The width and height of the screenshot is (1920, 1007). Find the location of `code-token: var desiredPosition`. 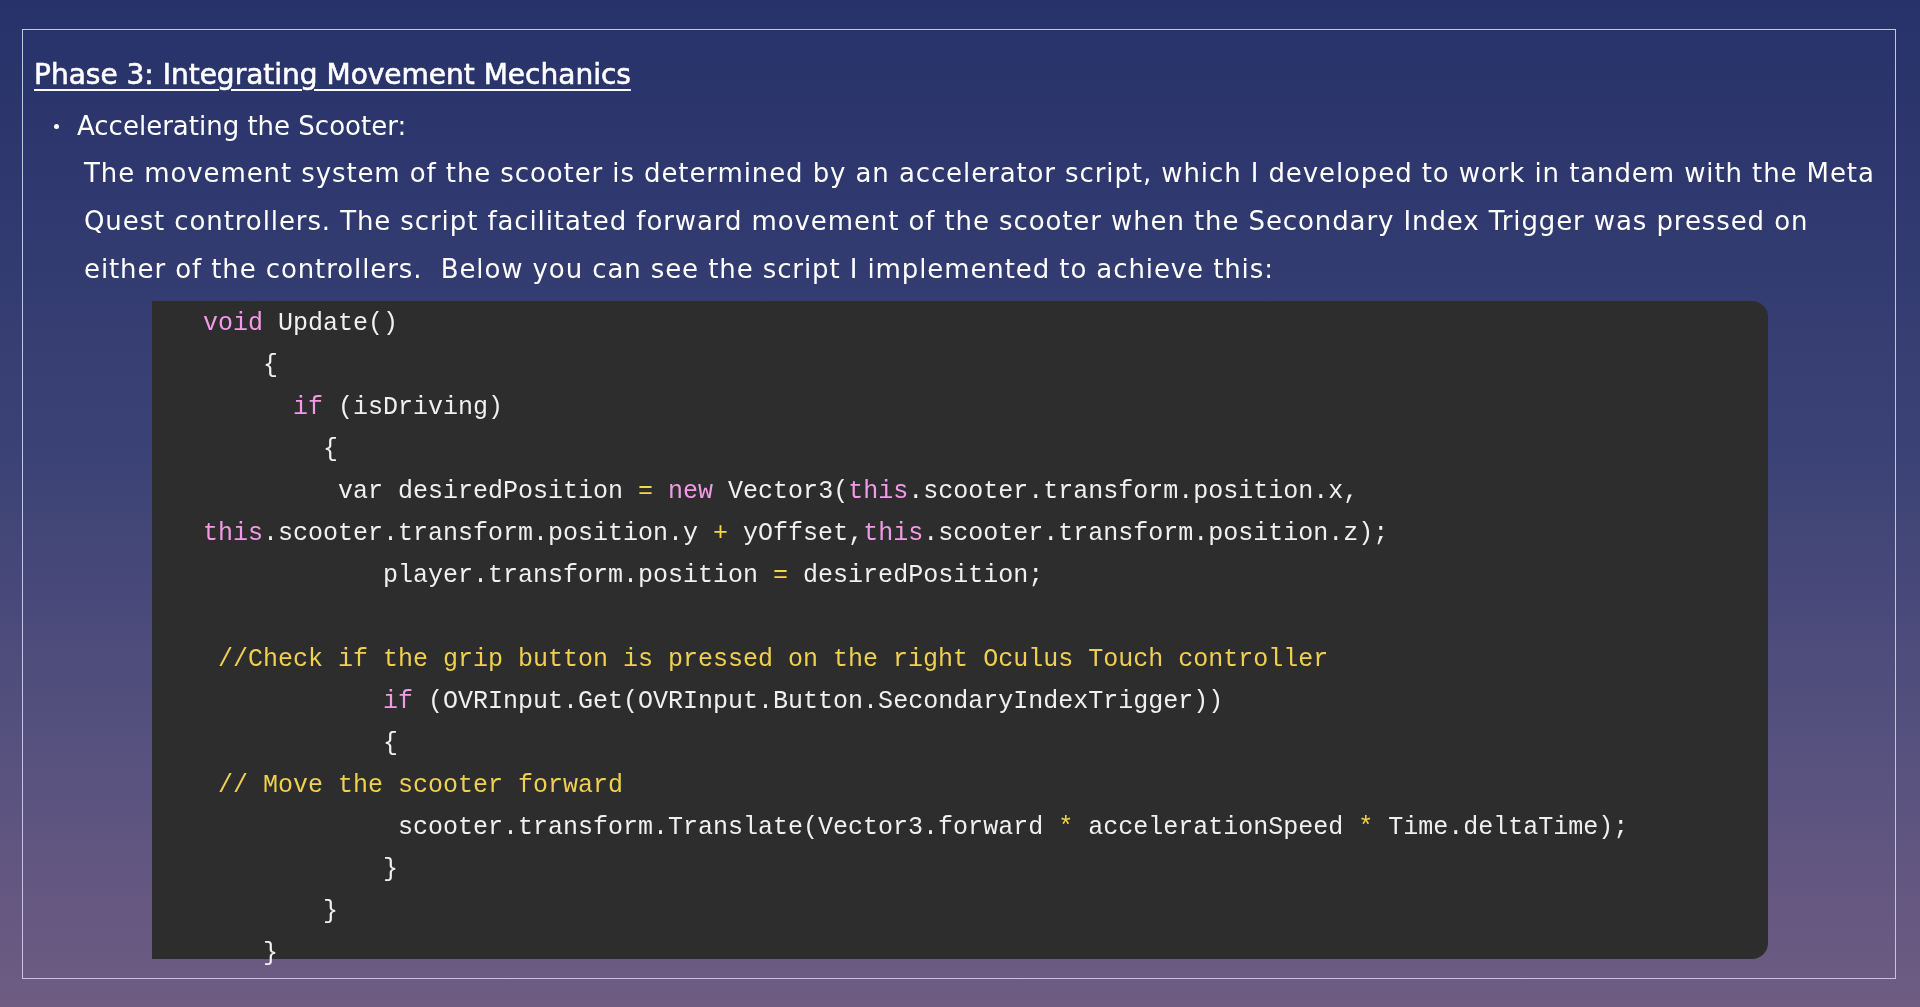

code-token: var desiredPosition is located at coordinates (481, 491).